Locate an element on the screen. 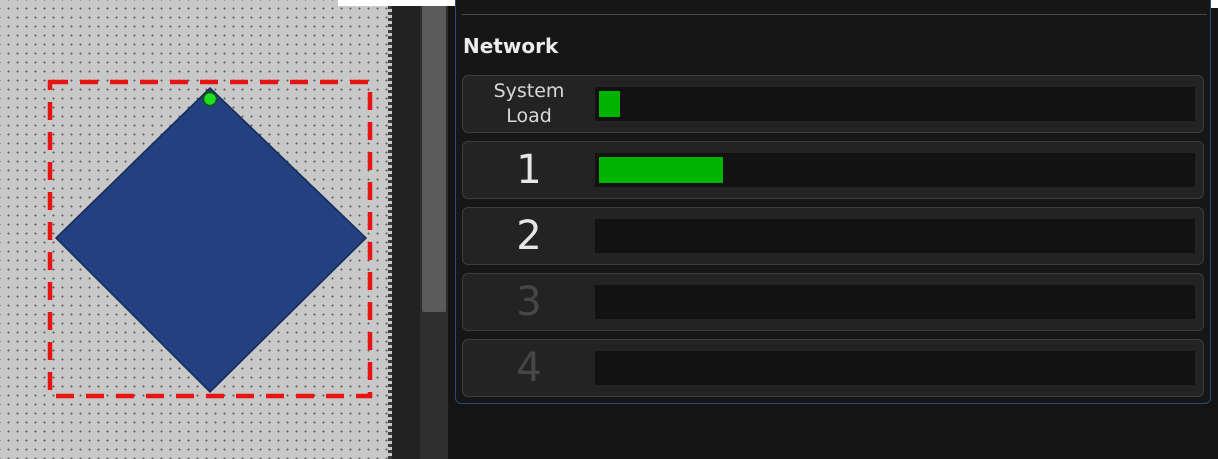 This screenshot has width=1218, height=459. meter-row-3: 3 is located at coordinates (833, 302).